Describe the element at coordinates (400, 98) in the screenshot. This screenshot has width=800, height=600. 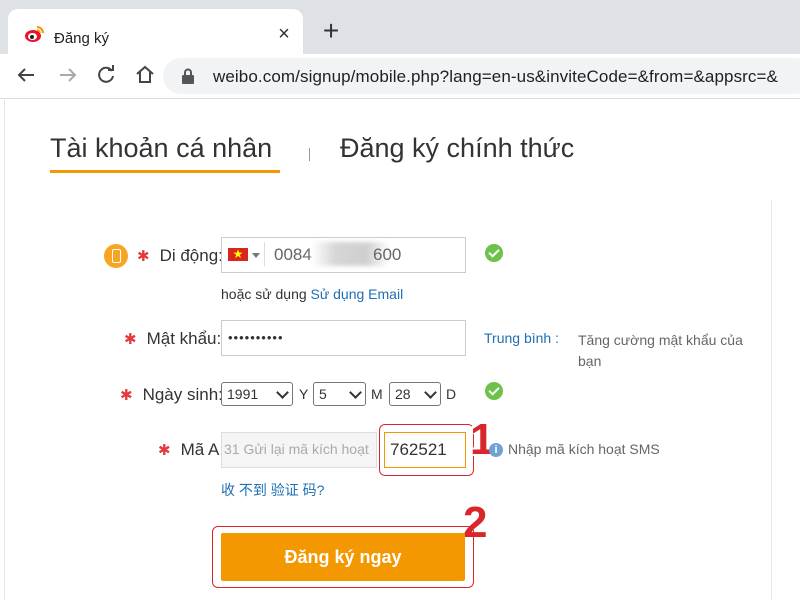
I see `toolbar-divider` at that location.